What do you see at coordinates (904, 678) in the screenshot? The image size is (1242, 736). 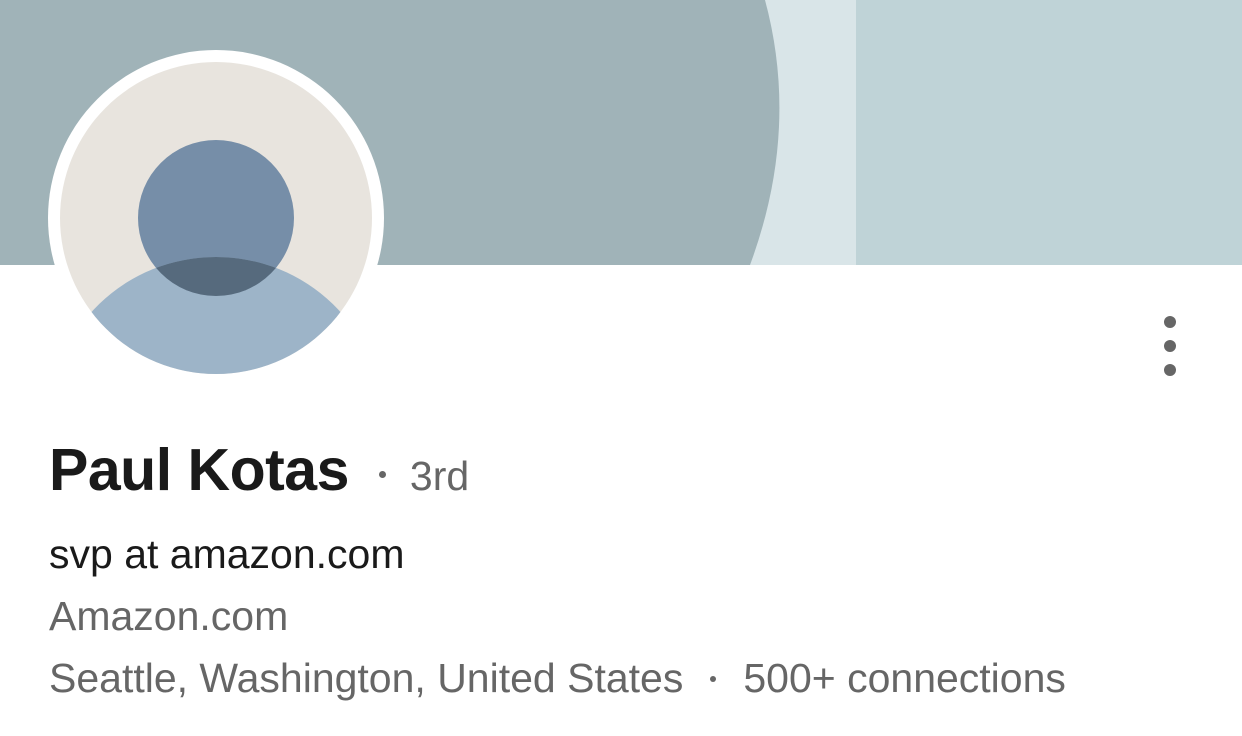 I see `connections-count: 500+ connections` at bounding box center [904, 678].